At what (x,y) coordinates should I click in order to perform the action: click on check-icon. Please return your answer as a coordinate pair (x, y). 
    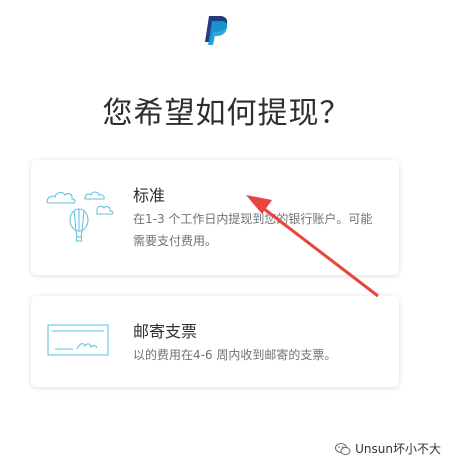
    Looking at the image, I should click on (78, 340).